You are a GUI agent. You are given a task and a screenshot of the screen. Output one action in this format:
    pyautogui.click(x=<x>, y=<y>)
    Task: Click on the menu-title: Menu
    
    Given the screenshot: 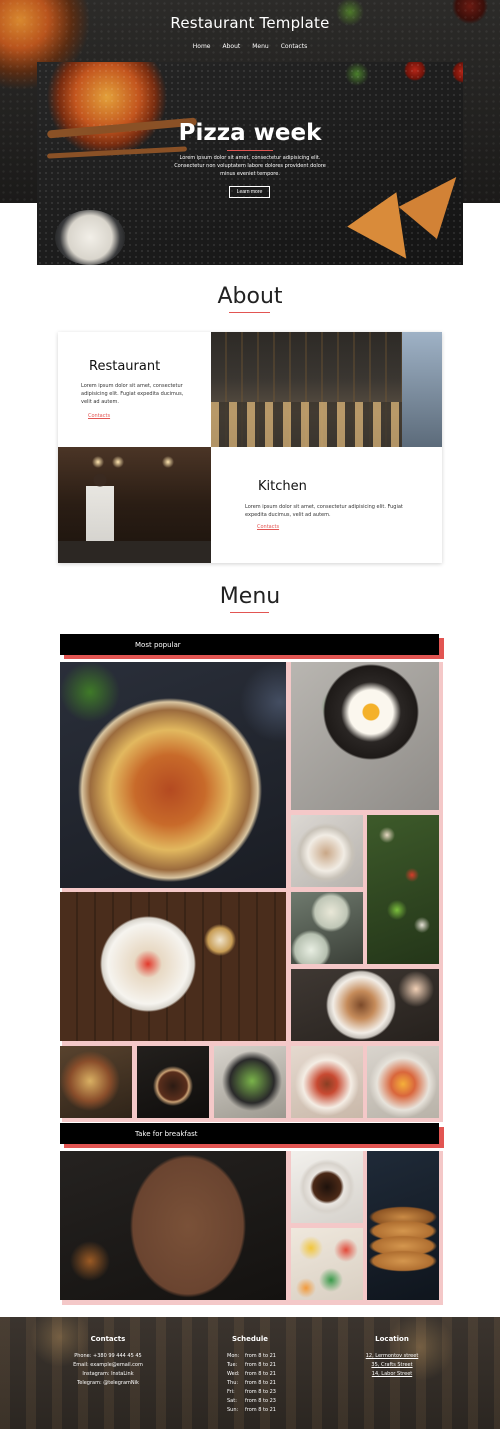 What is the action you would take?
    pyautogui.click(x=250, y=596)
    